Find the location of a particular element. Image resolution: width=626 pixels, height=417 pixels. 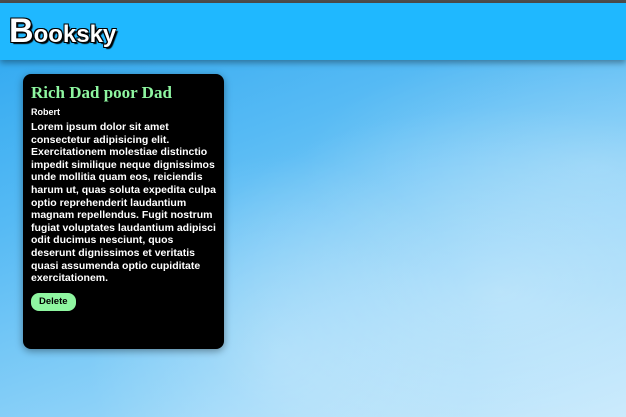

logo-first-letter: B is located at coordinates (21, 31).